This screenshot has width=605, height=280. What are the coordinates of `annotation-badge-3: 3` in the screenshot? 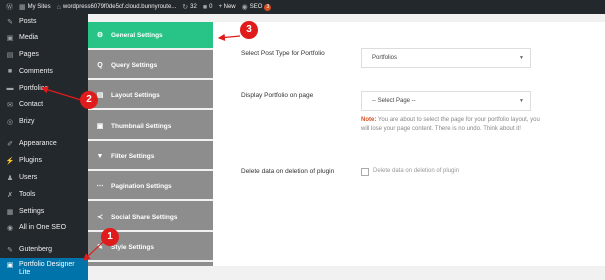 It's located at (249, 30).